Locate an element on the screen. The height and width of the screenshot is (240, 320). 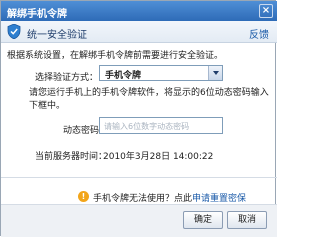
button-bar: 确定 取消 is located at coordinates (139, 220).